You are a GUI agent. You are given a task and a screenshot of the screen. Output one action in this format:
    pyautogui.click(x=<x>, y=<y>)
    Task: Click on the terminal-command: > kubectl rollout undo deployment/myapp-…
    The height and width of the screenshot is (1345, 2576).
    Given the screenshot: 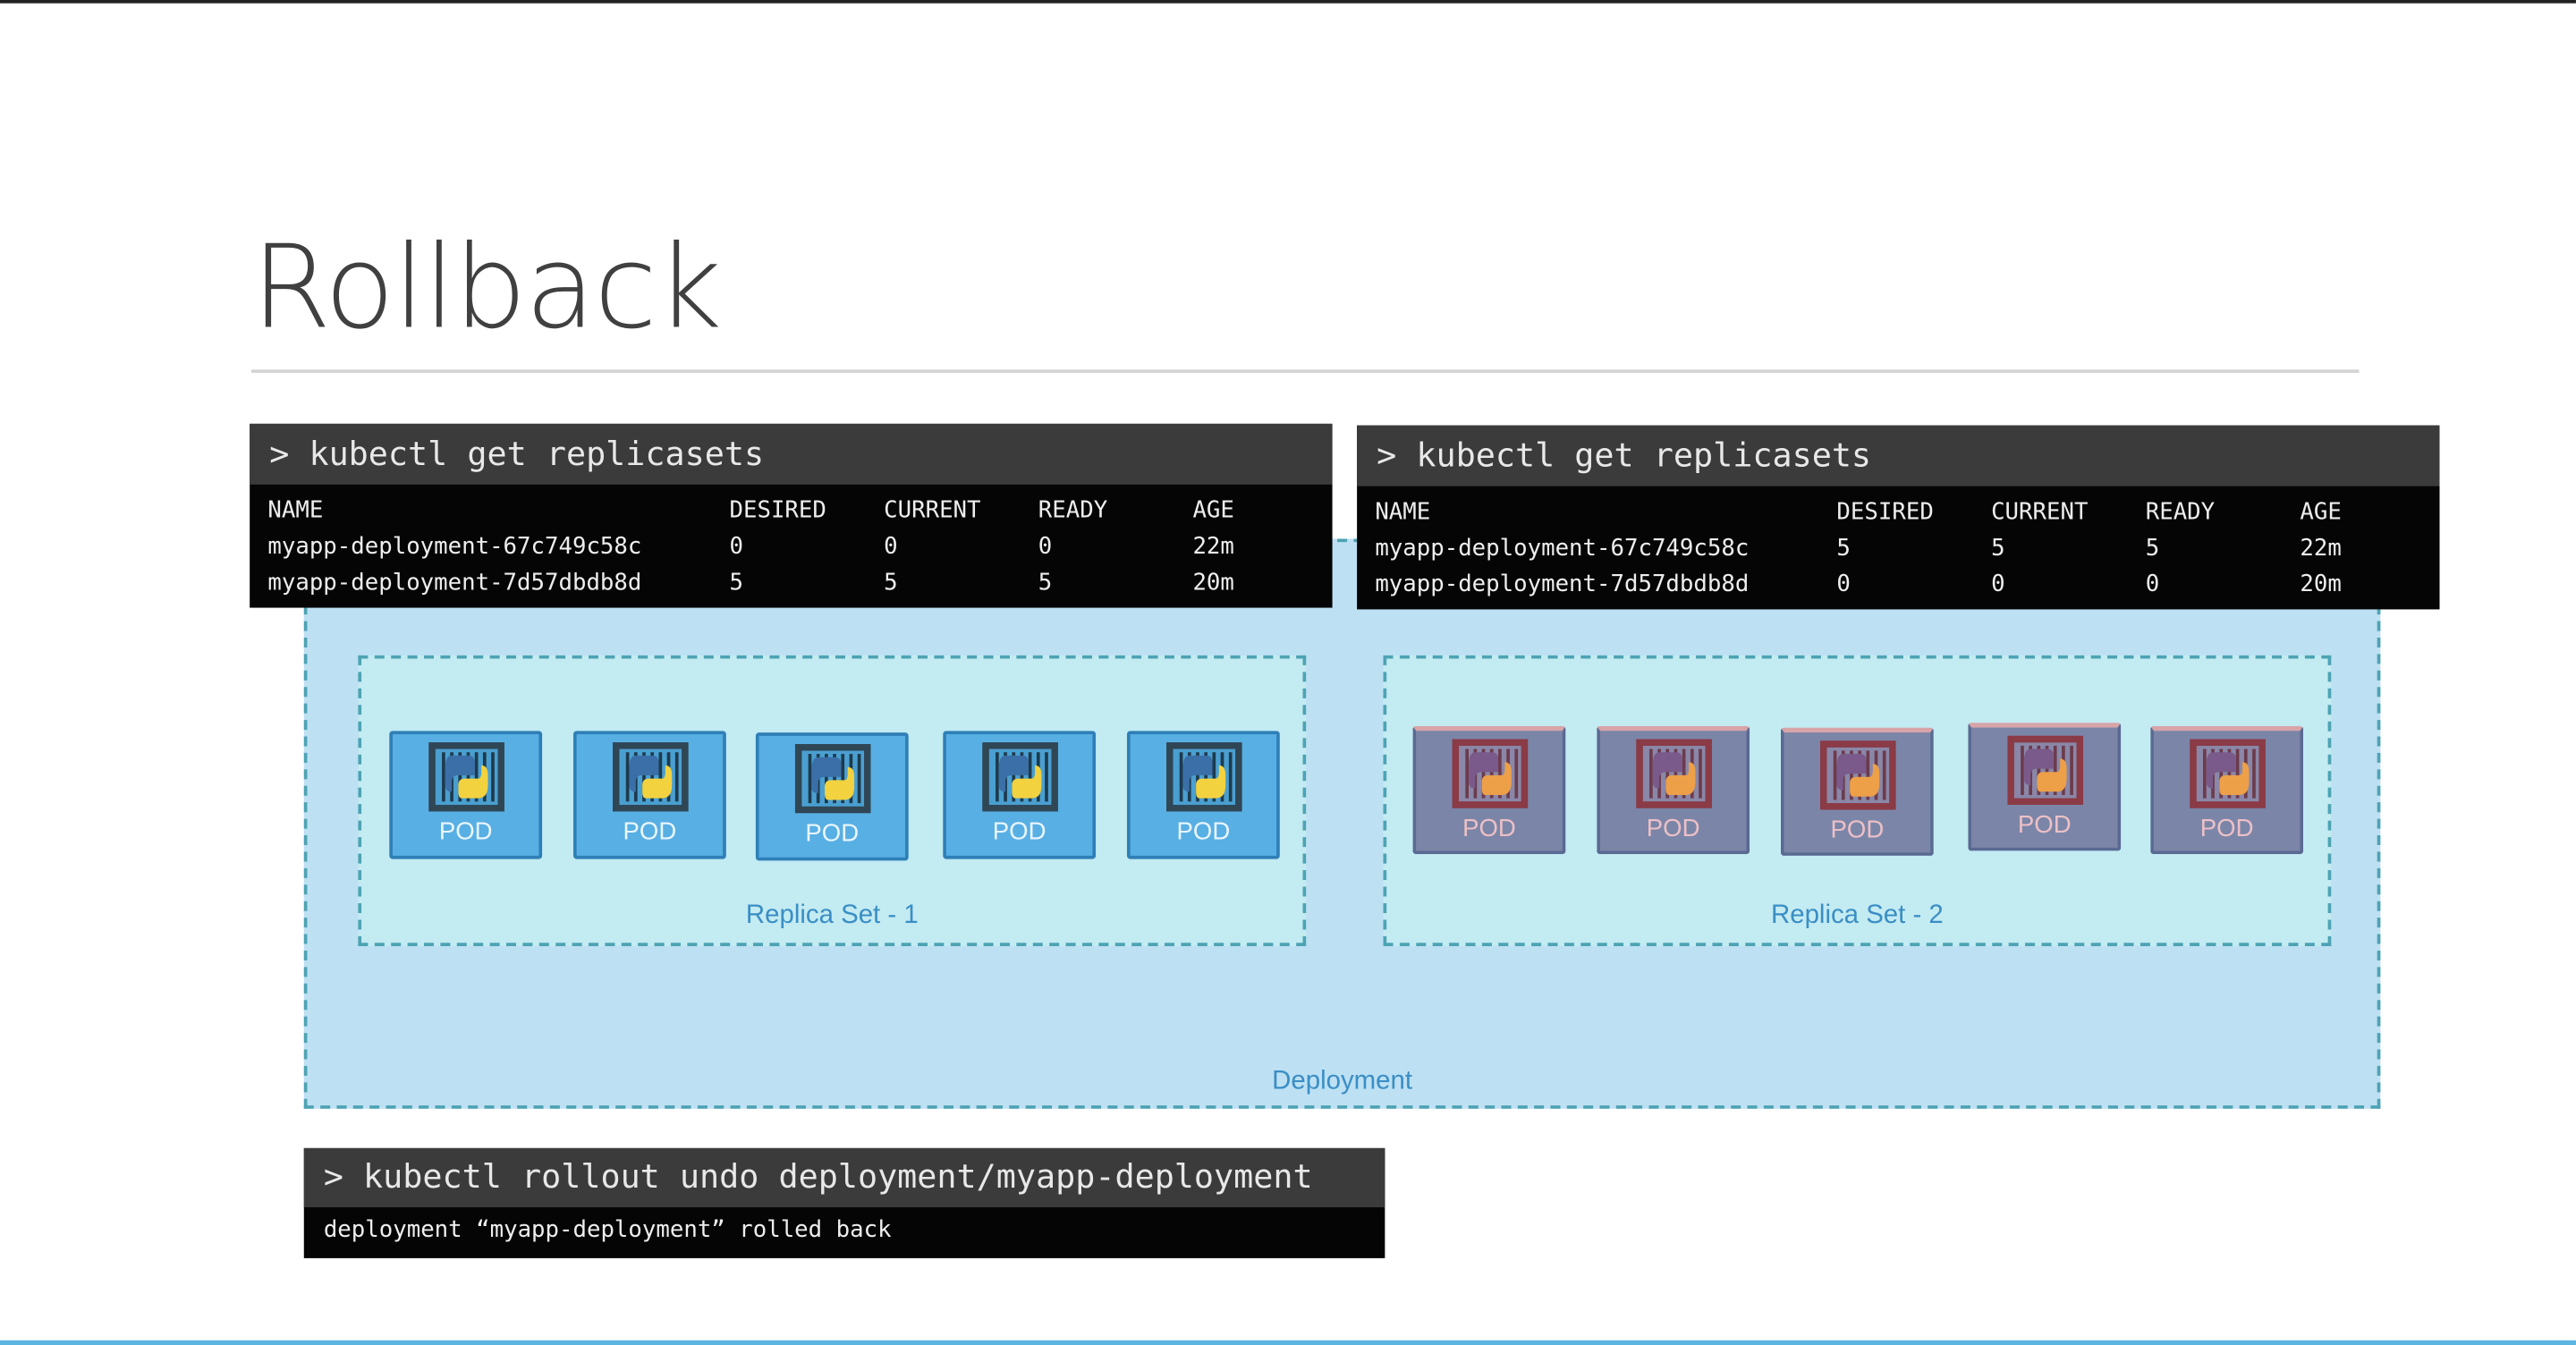 What is the action you would take?
    pyautogui.click(x=844, y=1177)
    